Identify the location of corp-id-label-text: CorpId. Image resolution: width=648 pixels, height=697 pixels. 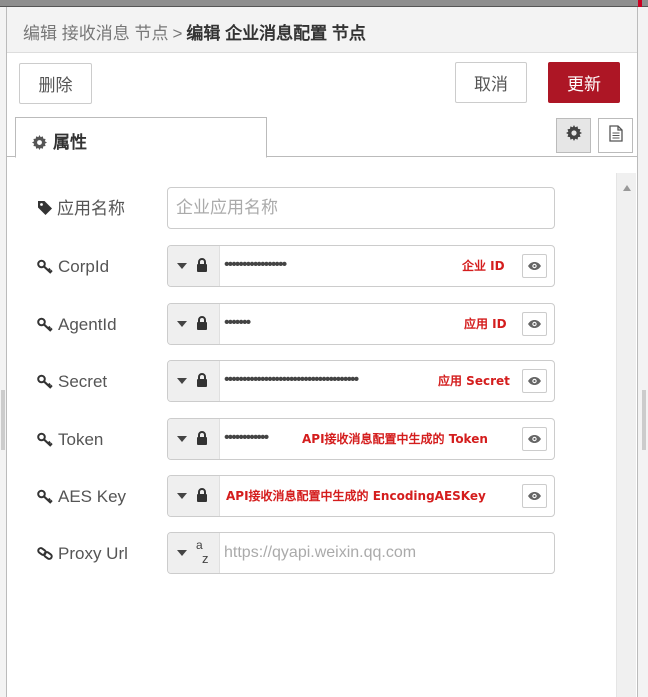
(84, 266).